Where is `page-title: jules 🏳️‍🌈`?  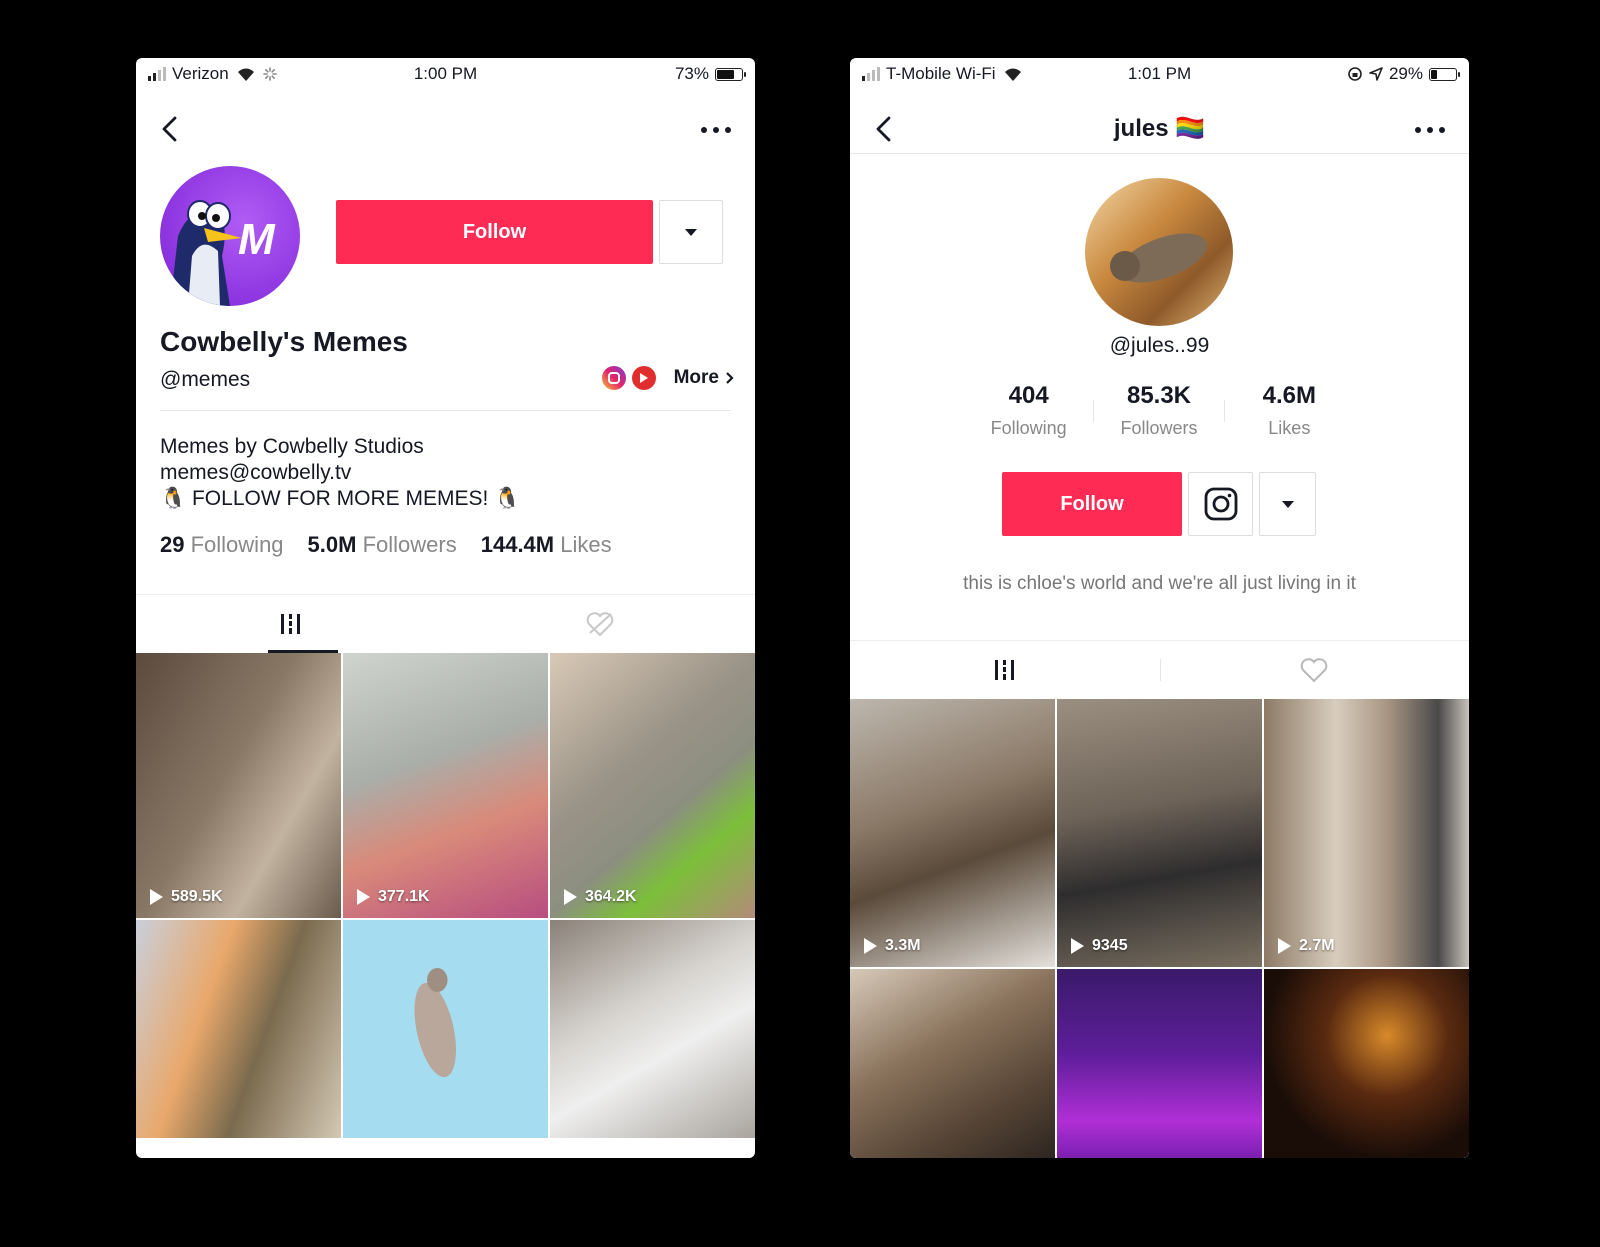
page-title: jules 🏳️‍🌈 is located at coordinates (1159, 128).